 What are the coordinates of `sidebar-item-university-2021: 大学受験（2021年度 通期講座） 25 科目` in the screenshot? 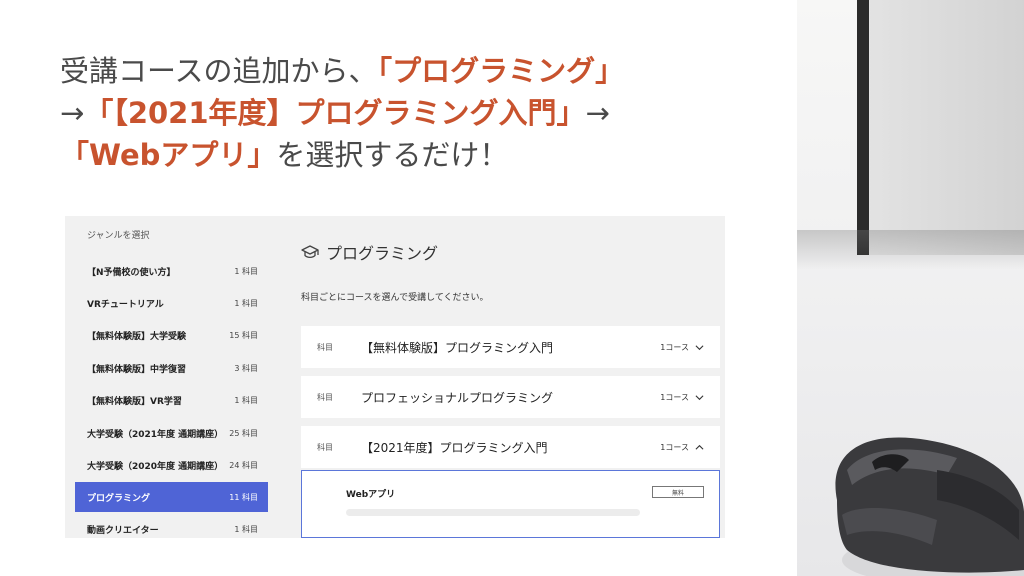 It's located at (171, 433).